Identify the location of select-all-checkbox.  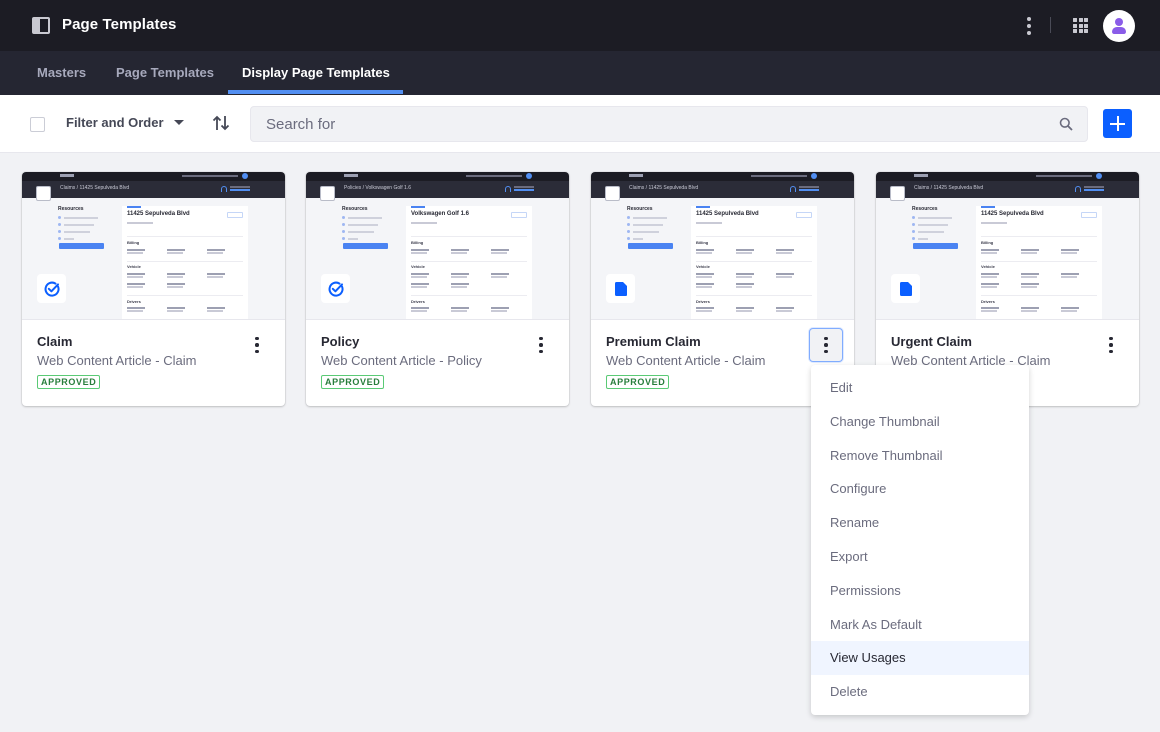
(37, 124).